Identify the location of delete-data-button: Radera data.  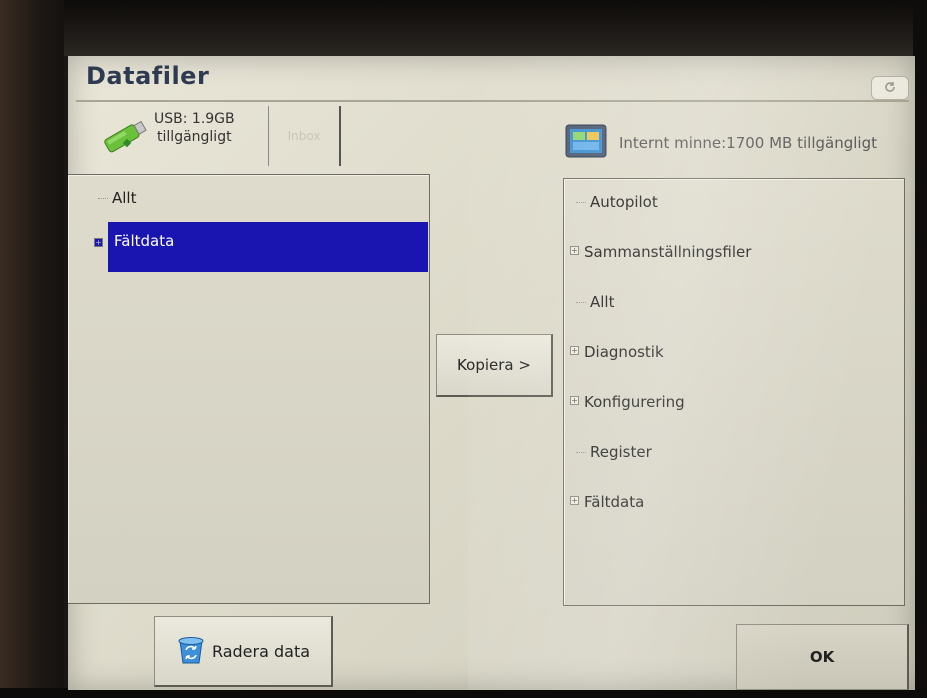
(243, 651).